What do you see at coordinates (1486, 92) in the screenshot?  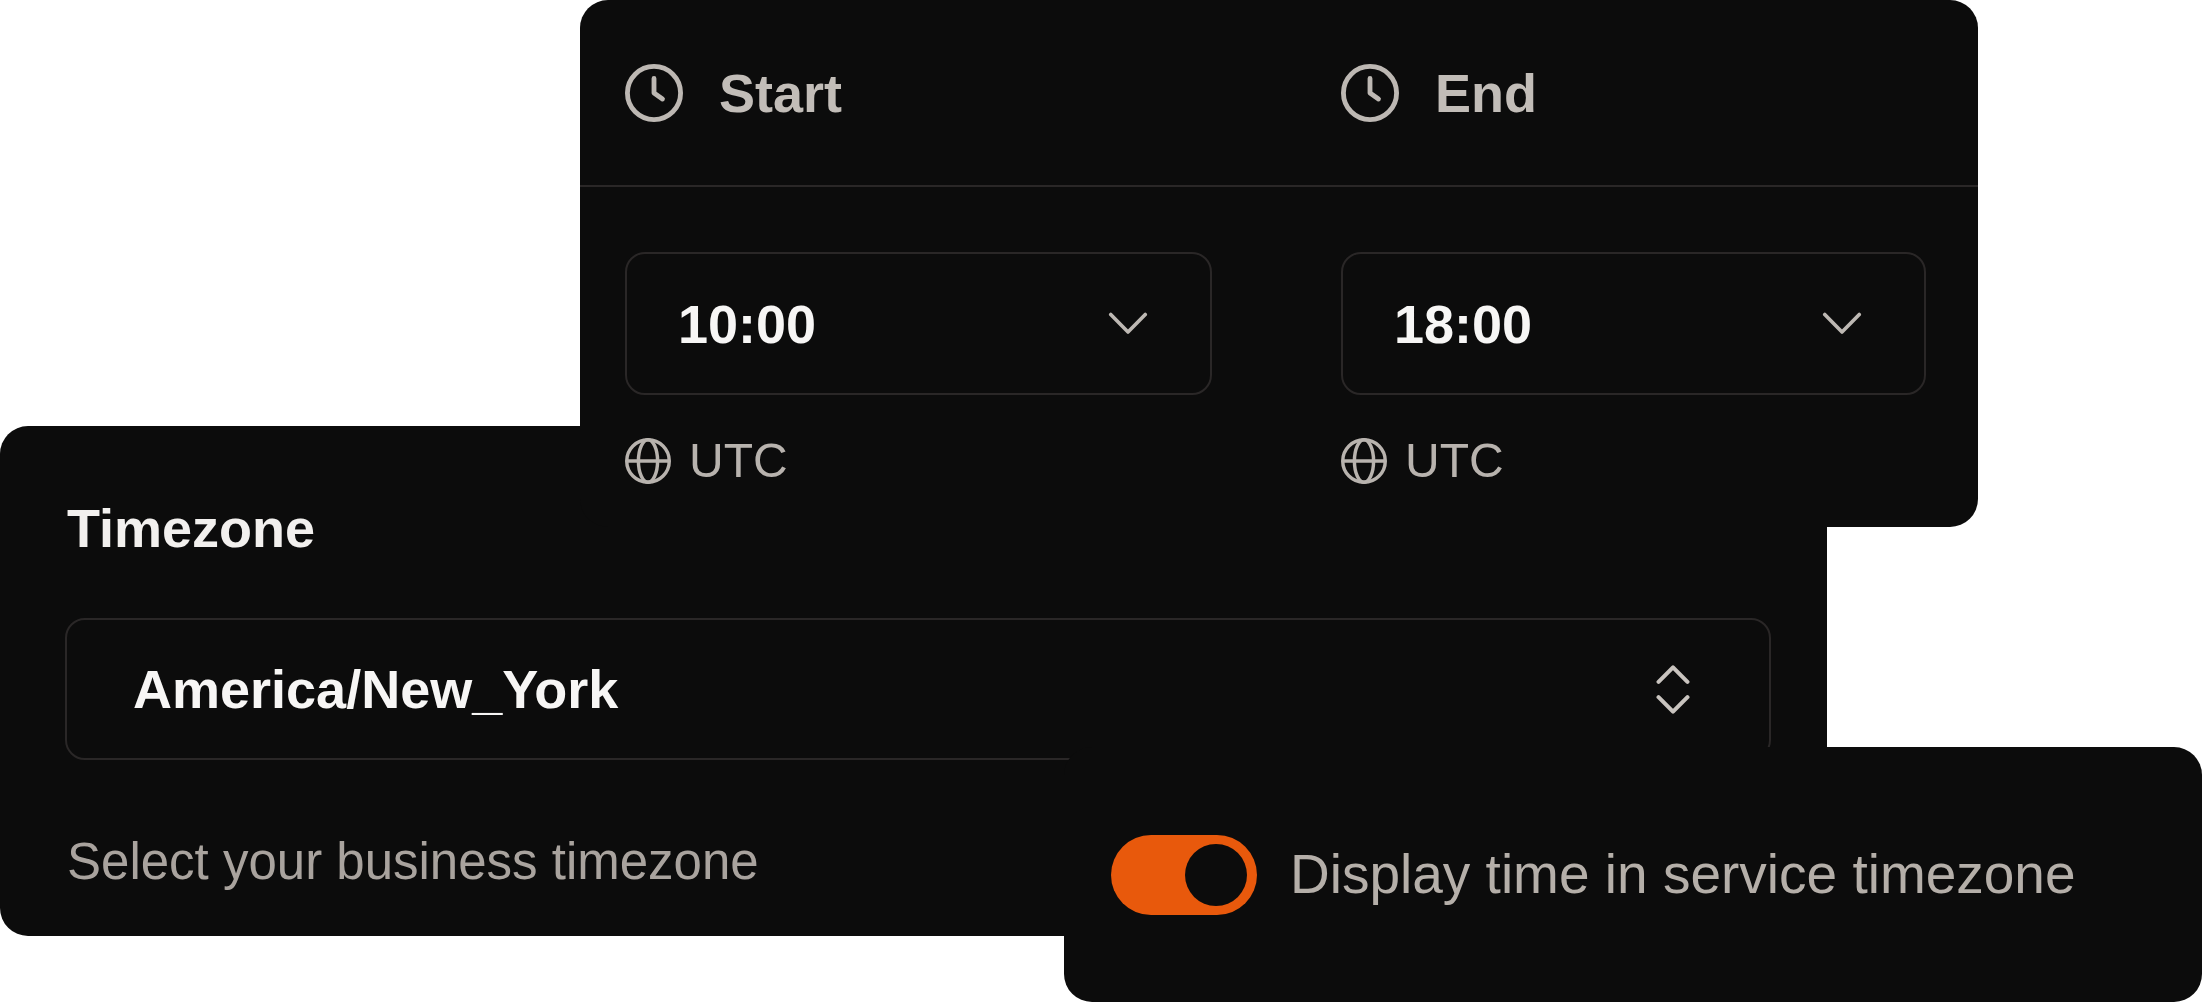 I see `time-column-heading: End` at bounding box center [1486, 92].